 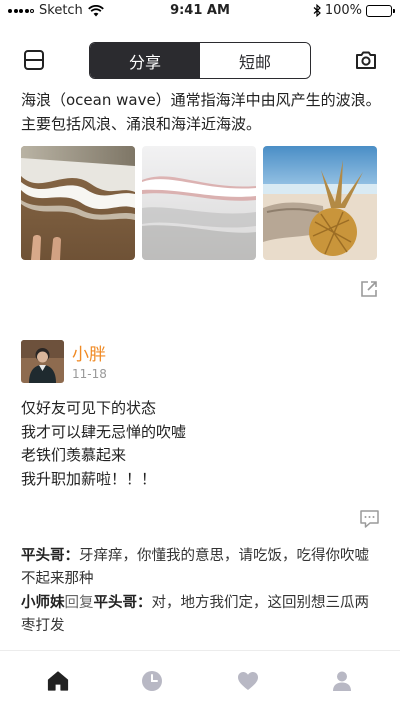 What do you see at coordinates (380, 10) in the screenshot?
I see `battery-icon` at bounding box center [380, 10].